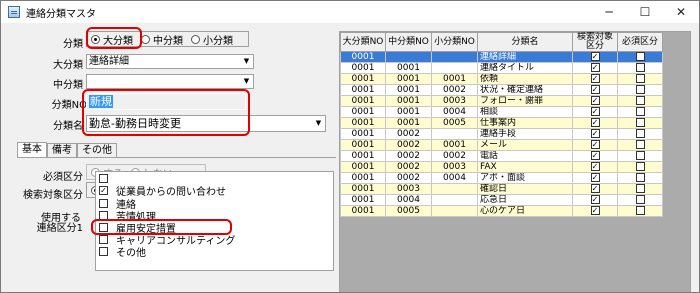 The height and width of the screenshot is (293, 700). Describe the element at coordinates (131, 253) in the screenshot. I see `checklist-item-label: その他` at that location.